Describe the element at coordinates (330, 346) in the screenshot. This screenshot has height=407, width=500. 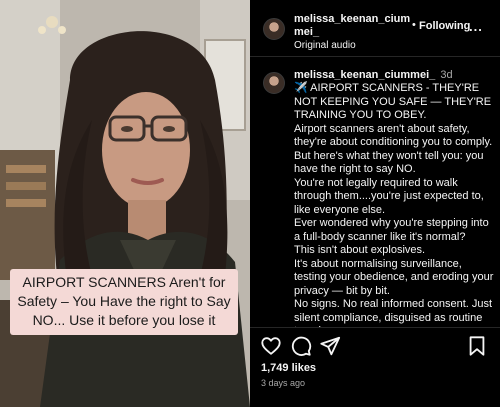
I see `send-icon` at that location.